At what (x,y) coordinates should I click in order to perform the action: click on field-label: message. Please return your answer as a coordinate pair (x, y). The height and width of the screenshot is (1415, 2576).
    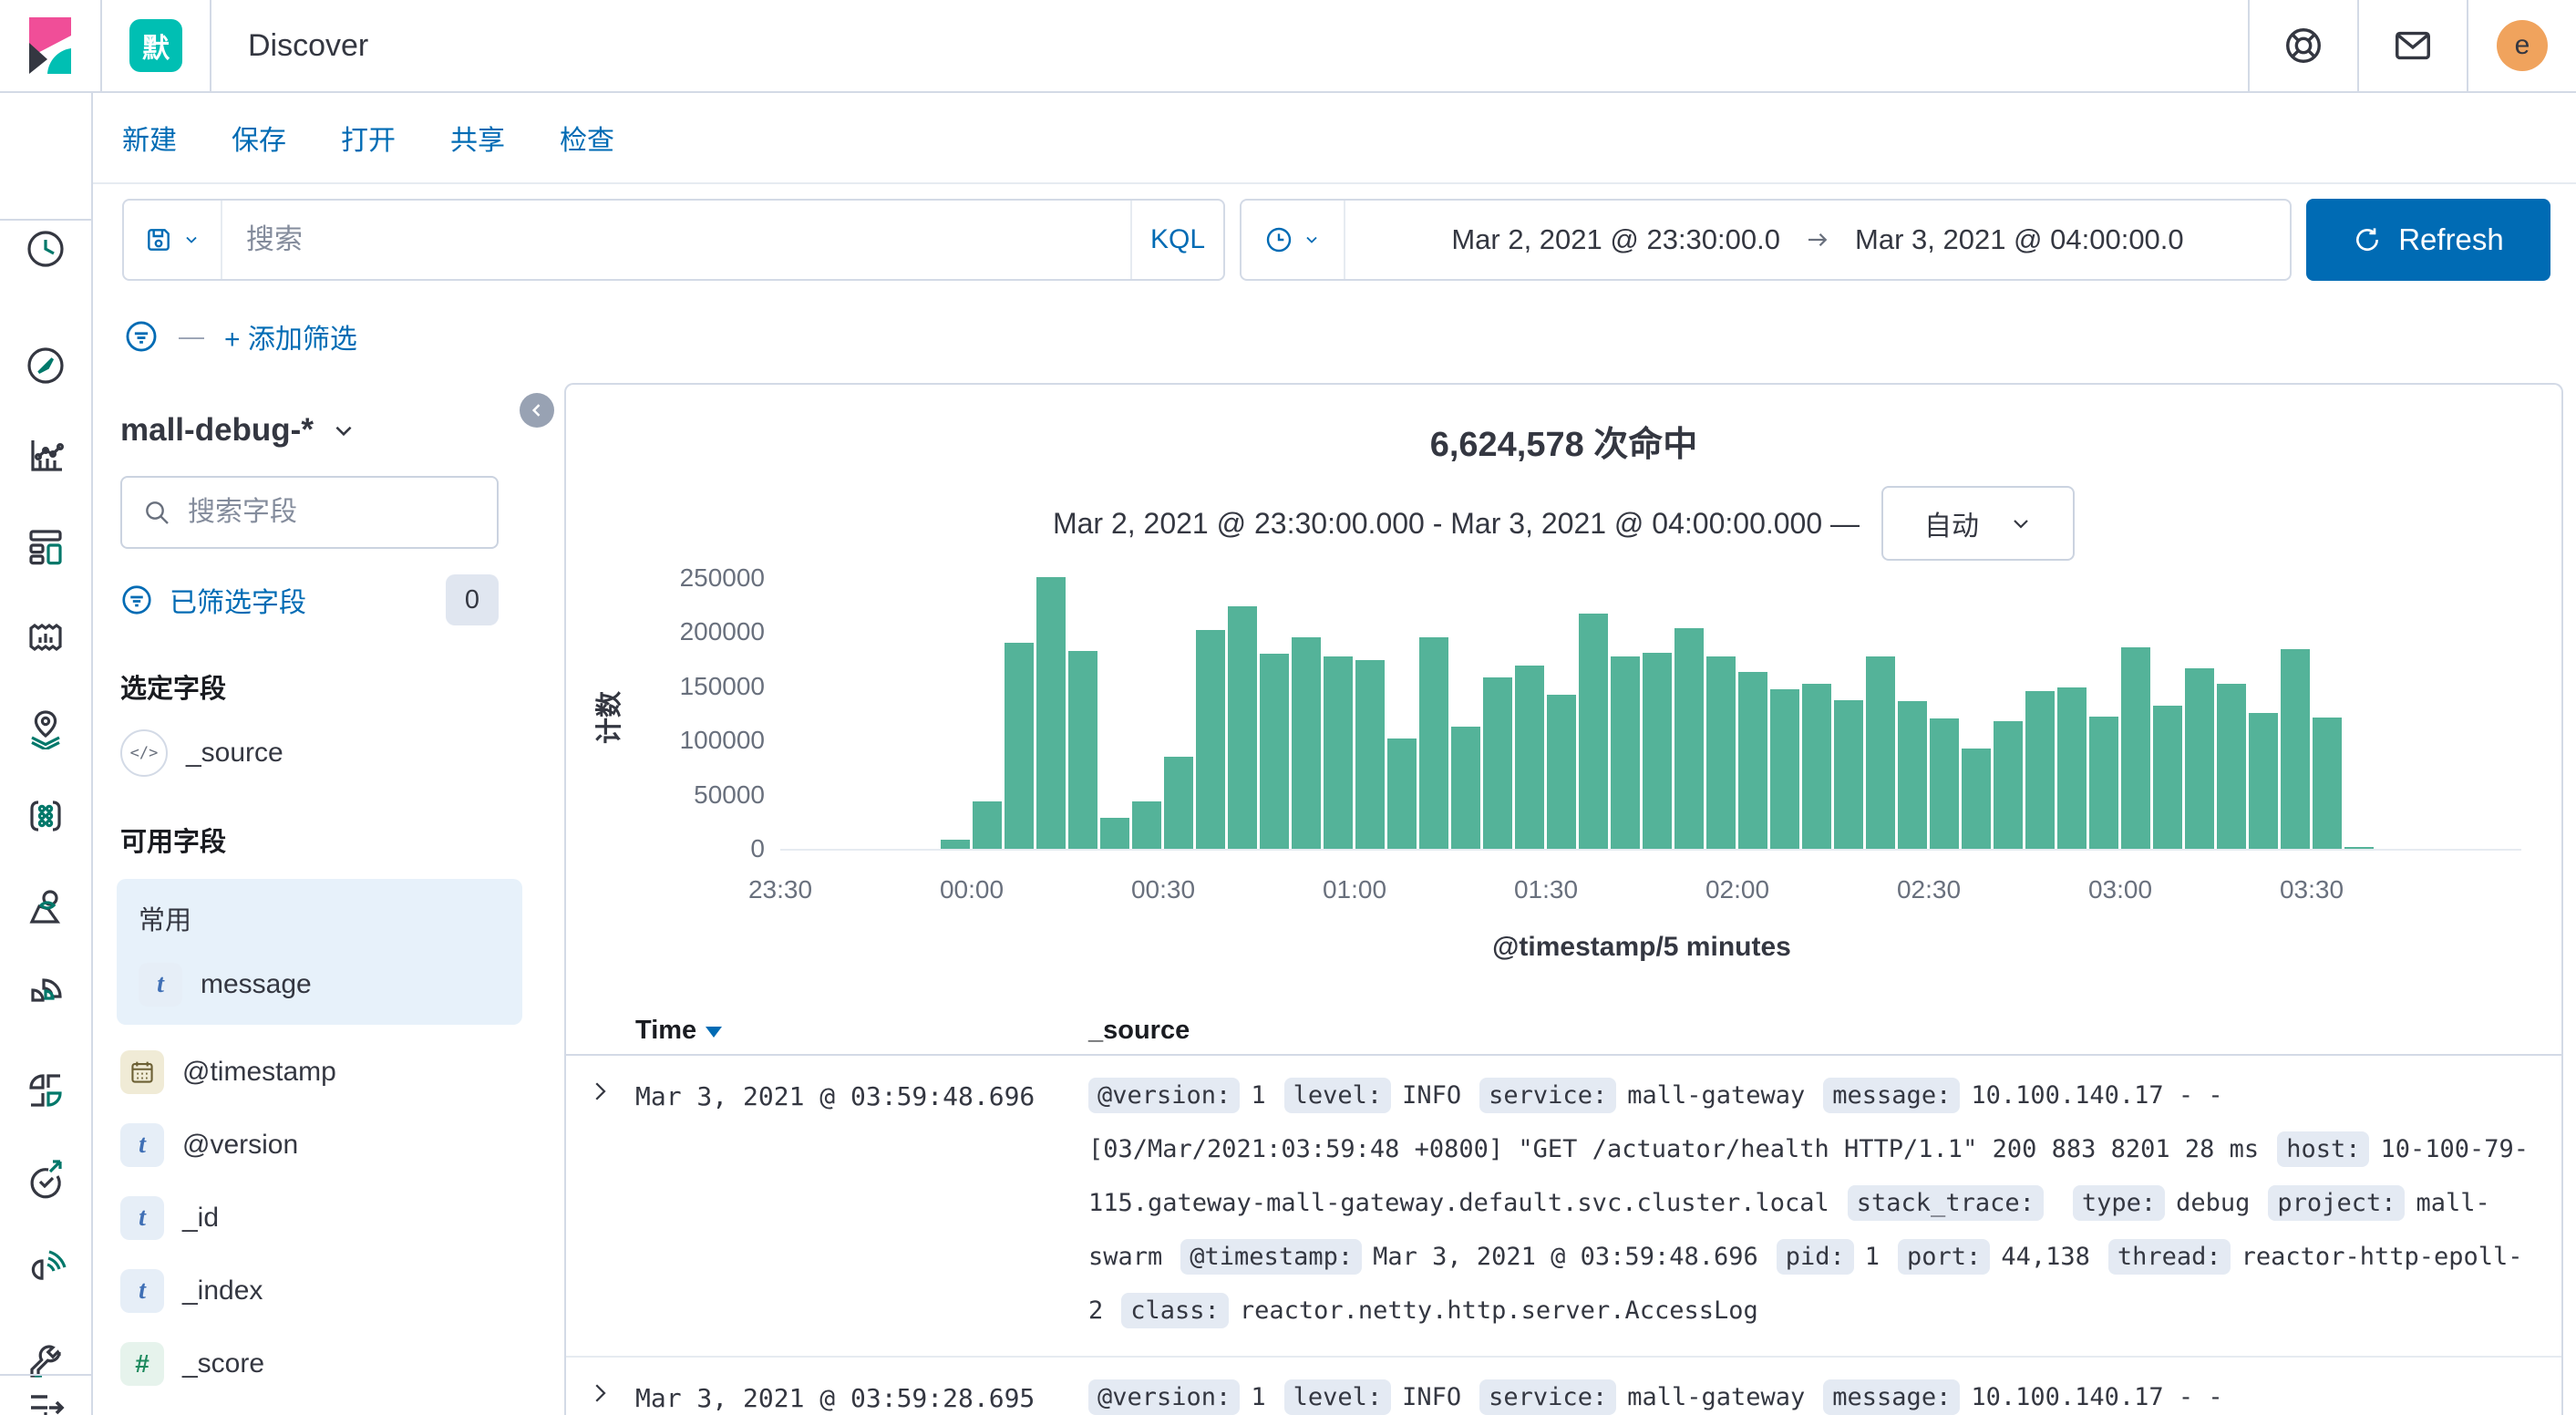
    Looking at the image, I should click on (256, 984).